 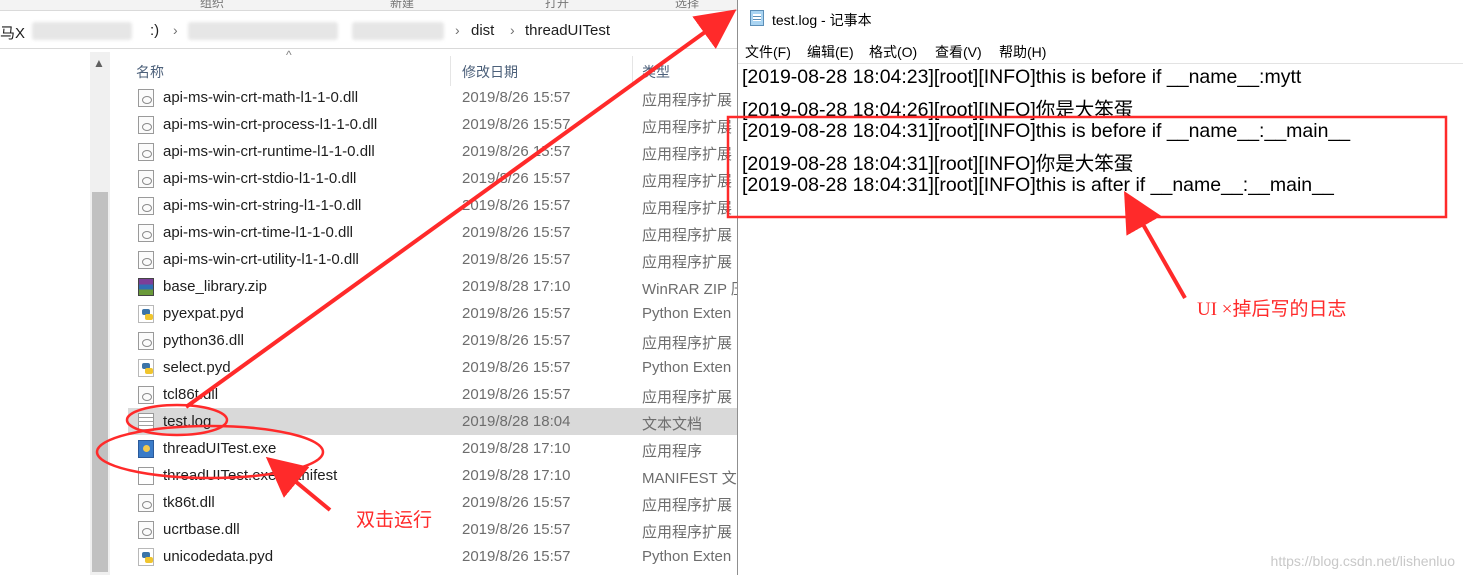 I want to click on file-row: pyexpat.pyd 2019/8/26 15:57 Python Exten, so click(x=433, y=313).